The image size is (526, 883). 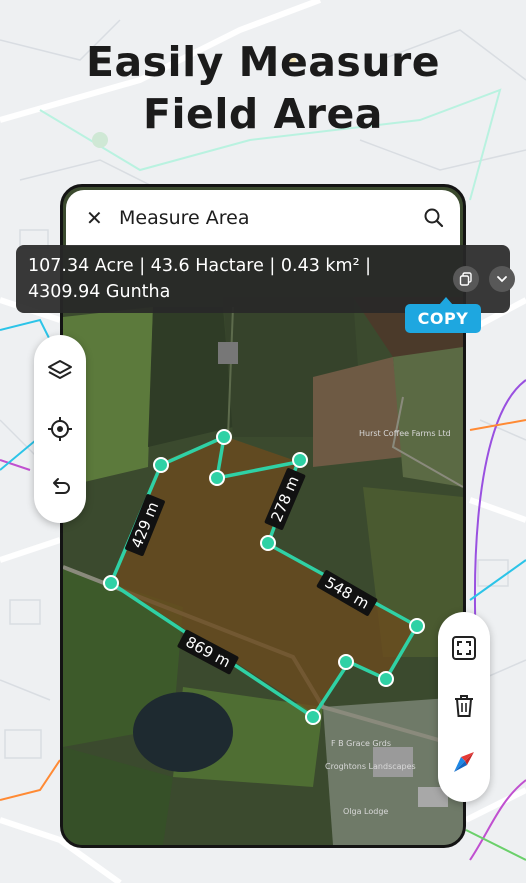 I want to click on search-title: Measure Area, so click(x=184, y=218).